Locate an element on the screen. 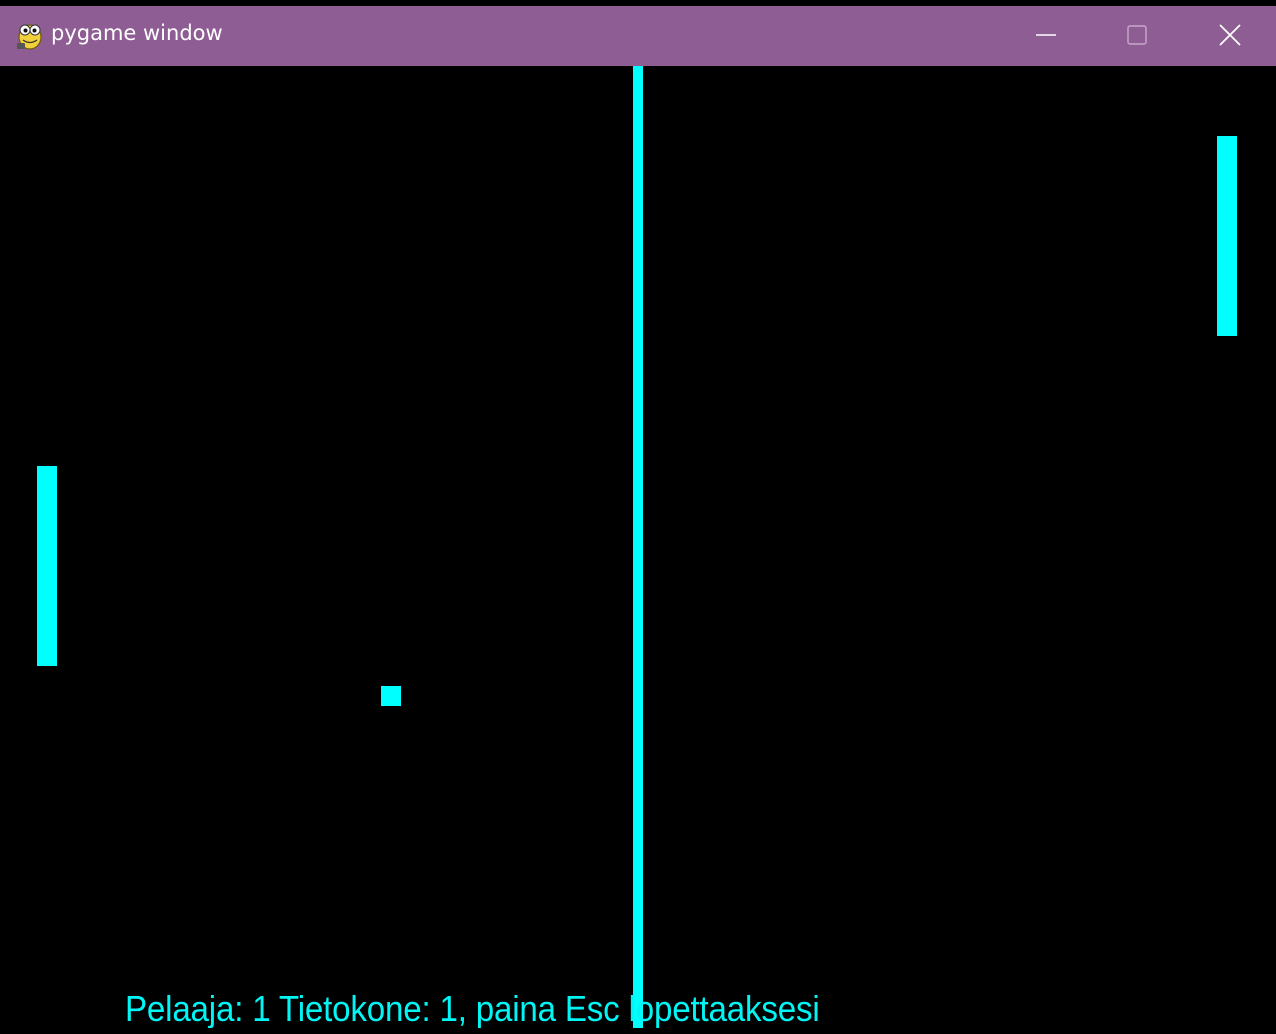  pygame-snake-icon is located at coordinates (29, 37).